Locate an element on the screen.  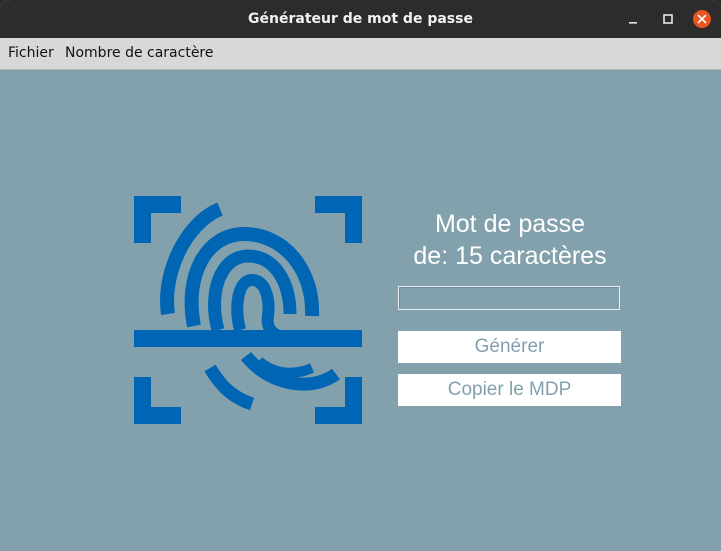
password-length-value: de: 15 caractères is located at coordinates (510, 256).